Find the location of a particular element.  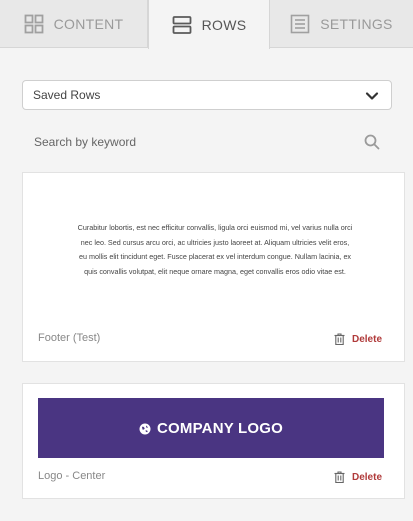

search-input is located at coordinates (182, 142).